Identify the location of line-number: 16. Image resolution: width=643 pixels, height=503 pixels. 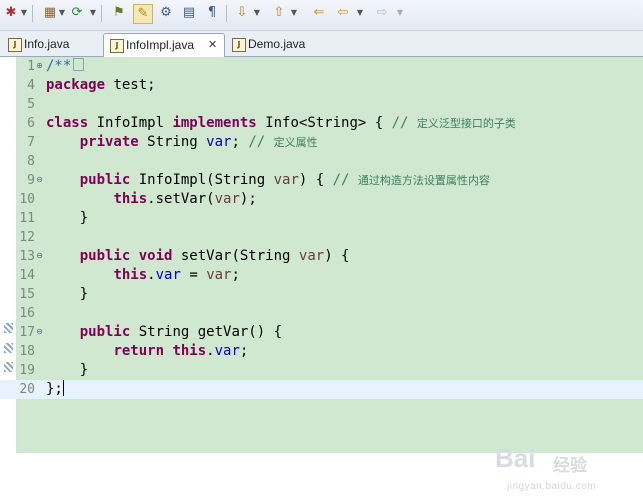
(27, 313).